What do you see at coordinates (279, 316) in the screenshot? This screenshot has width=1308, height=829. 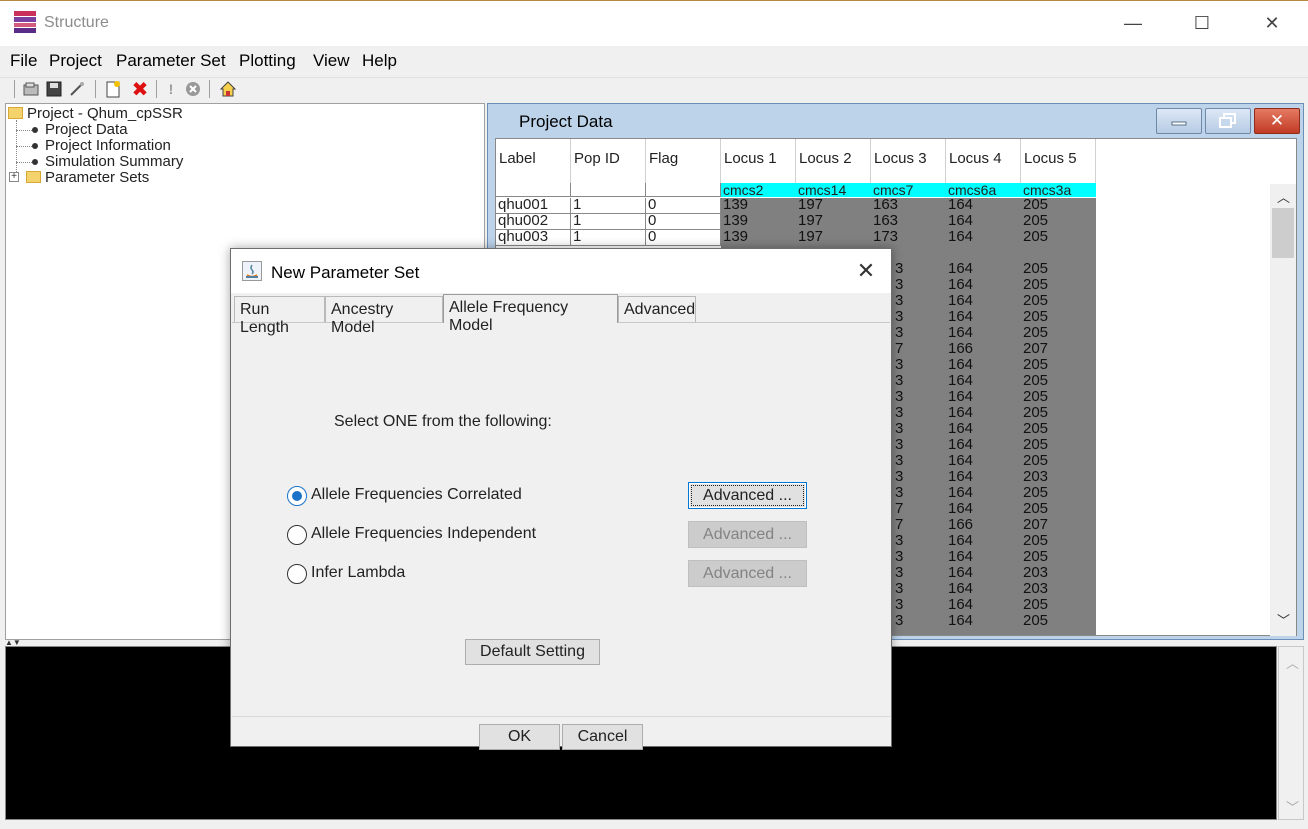 I see `tab-run-length: Run Length` at bounding box center [279, 316].